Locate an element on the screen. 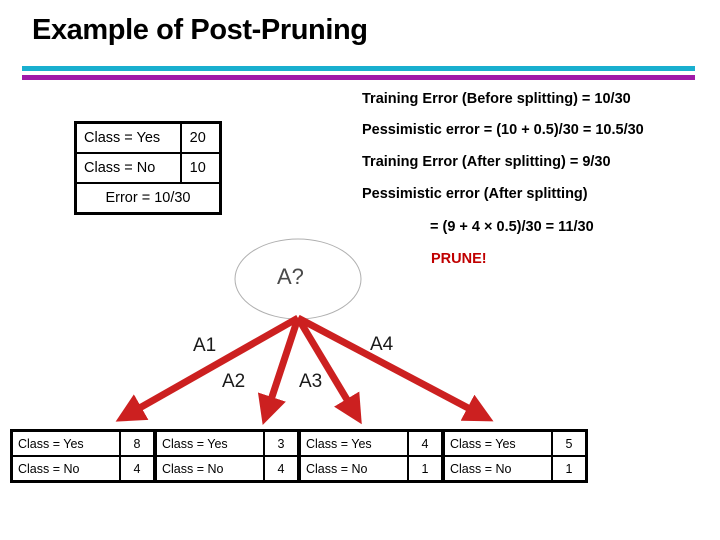  table-row: Class = Yes 5 is located at coordinates (515, 443).